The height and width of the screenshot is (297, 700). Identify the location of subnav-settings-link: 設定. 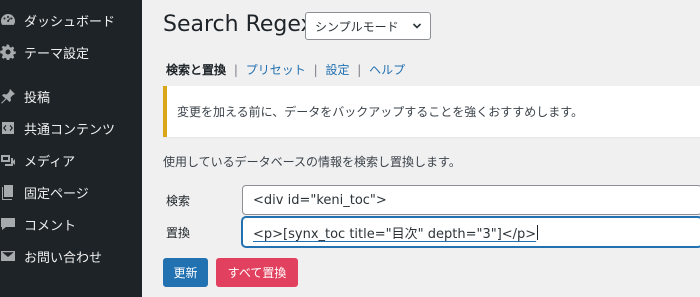
(337, 70).